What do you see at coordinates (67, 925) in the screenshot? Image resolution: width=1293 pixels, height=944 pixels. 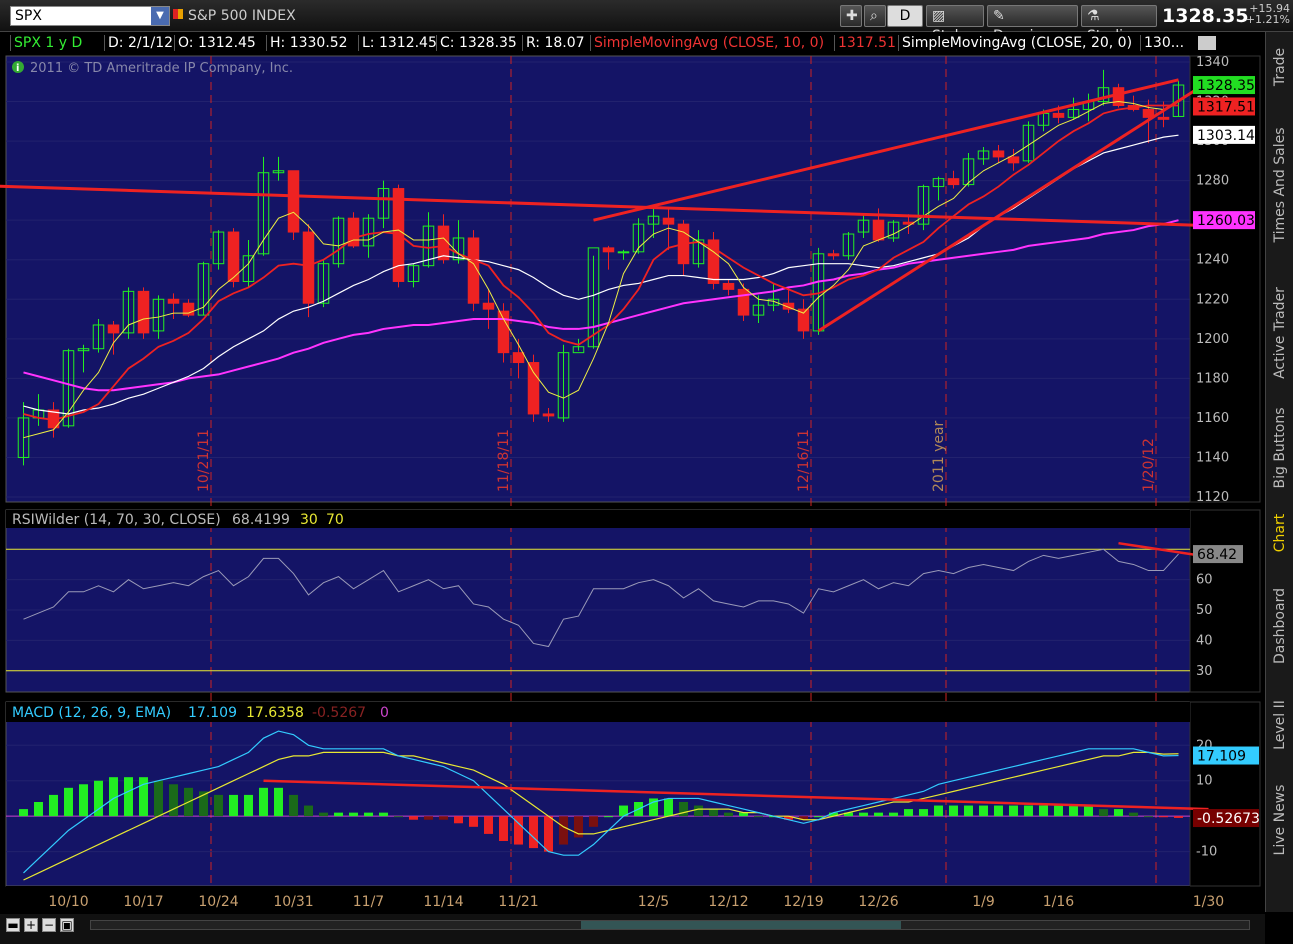 I see `zoom-fit-icon: ▣` at bounding box center [67, 925].